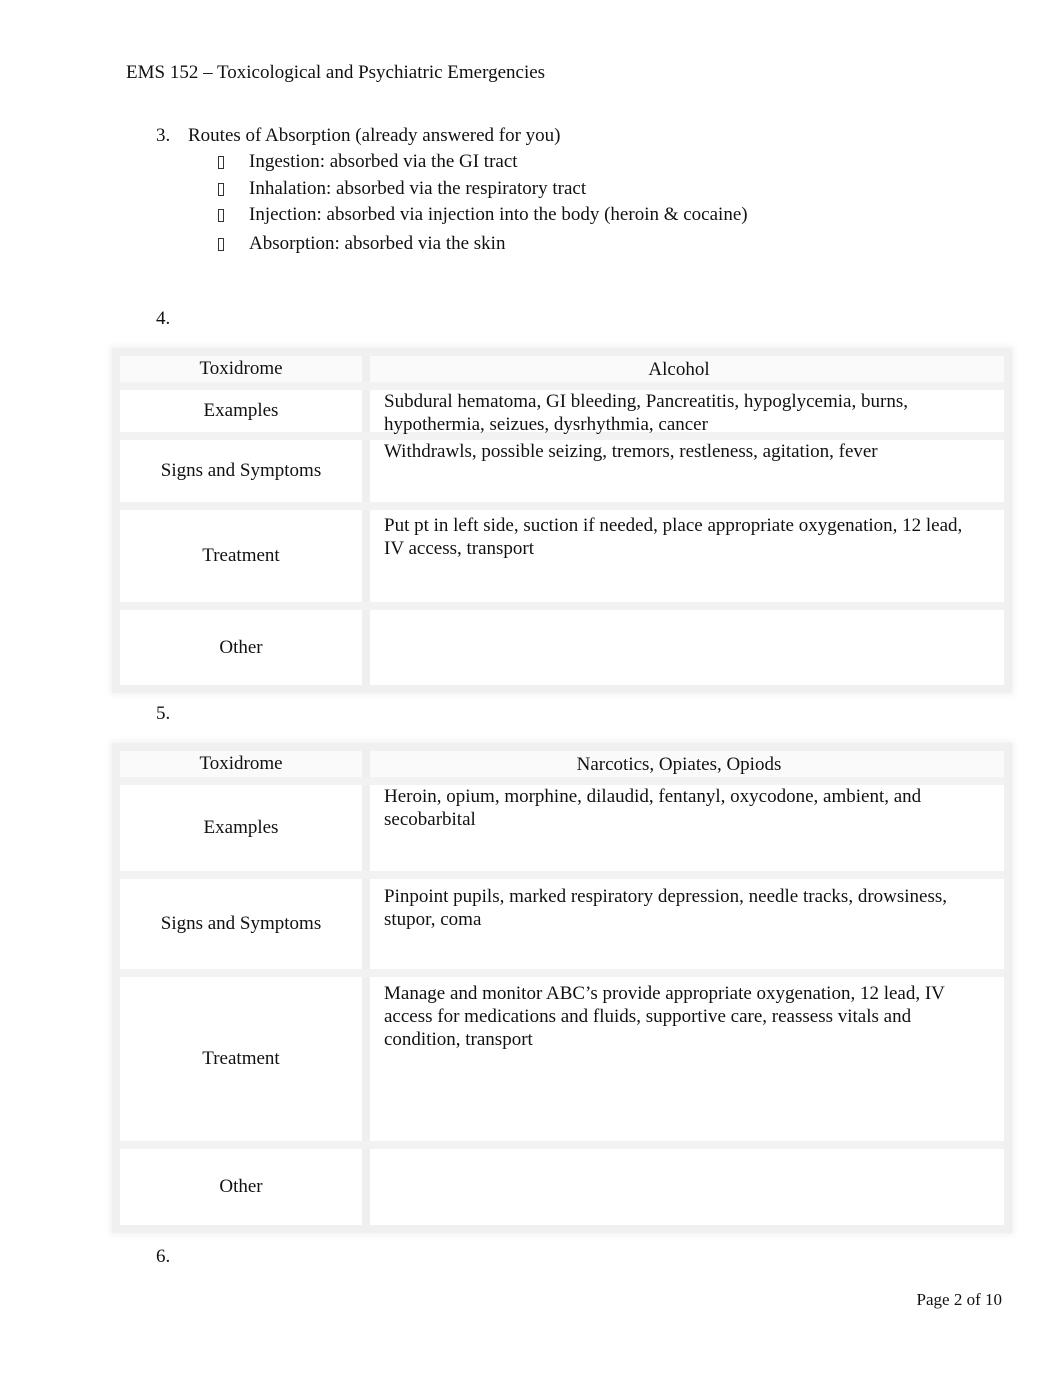 The width and height of the screenshot is (1062, 1376). Describe the element at coordinates (562, 373) in the screenshot. I see `table-header-row: Toxidrome Alcohol` at that location.